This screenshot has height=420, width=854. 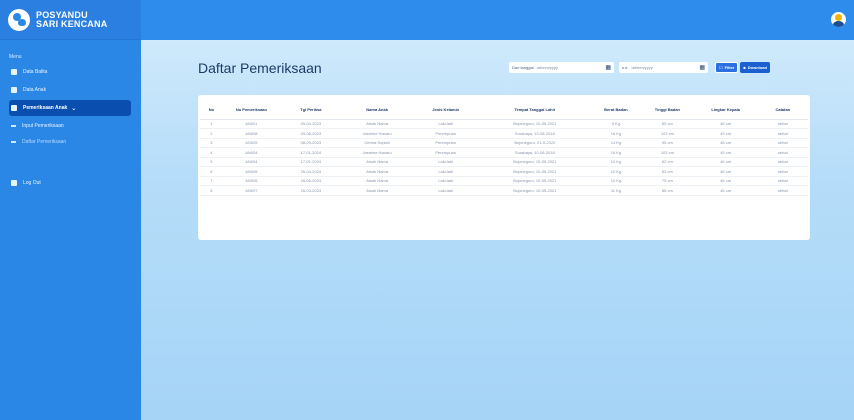 I want to click on column-header: Nama Anak, so click(x=377, y=110).